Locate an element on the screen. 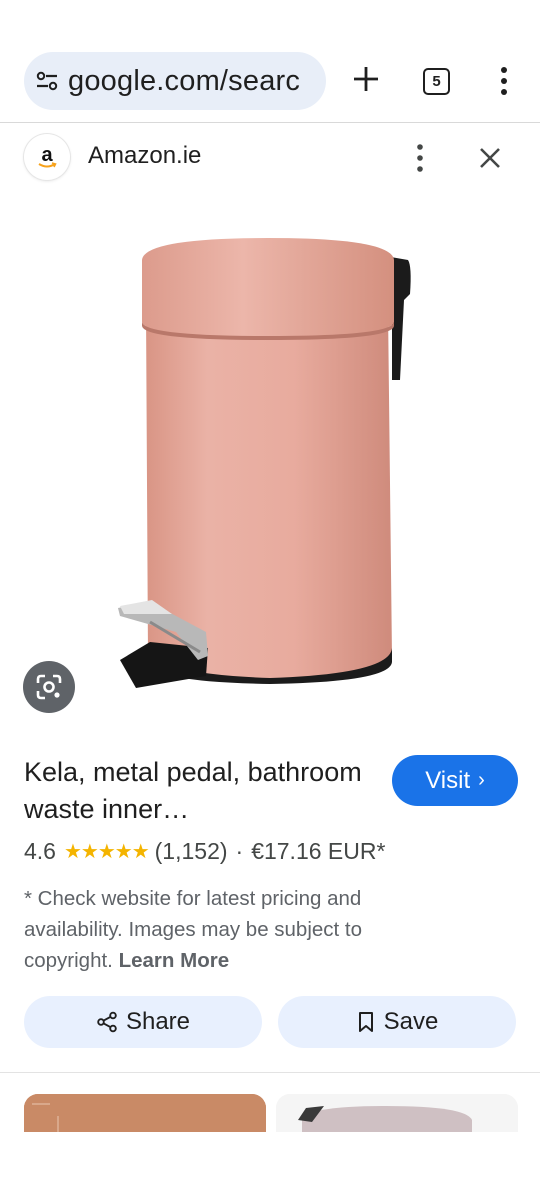  lens-button is located at coordinates (49, 687).